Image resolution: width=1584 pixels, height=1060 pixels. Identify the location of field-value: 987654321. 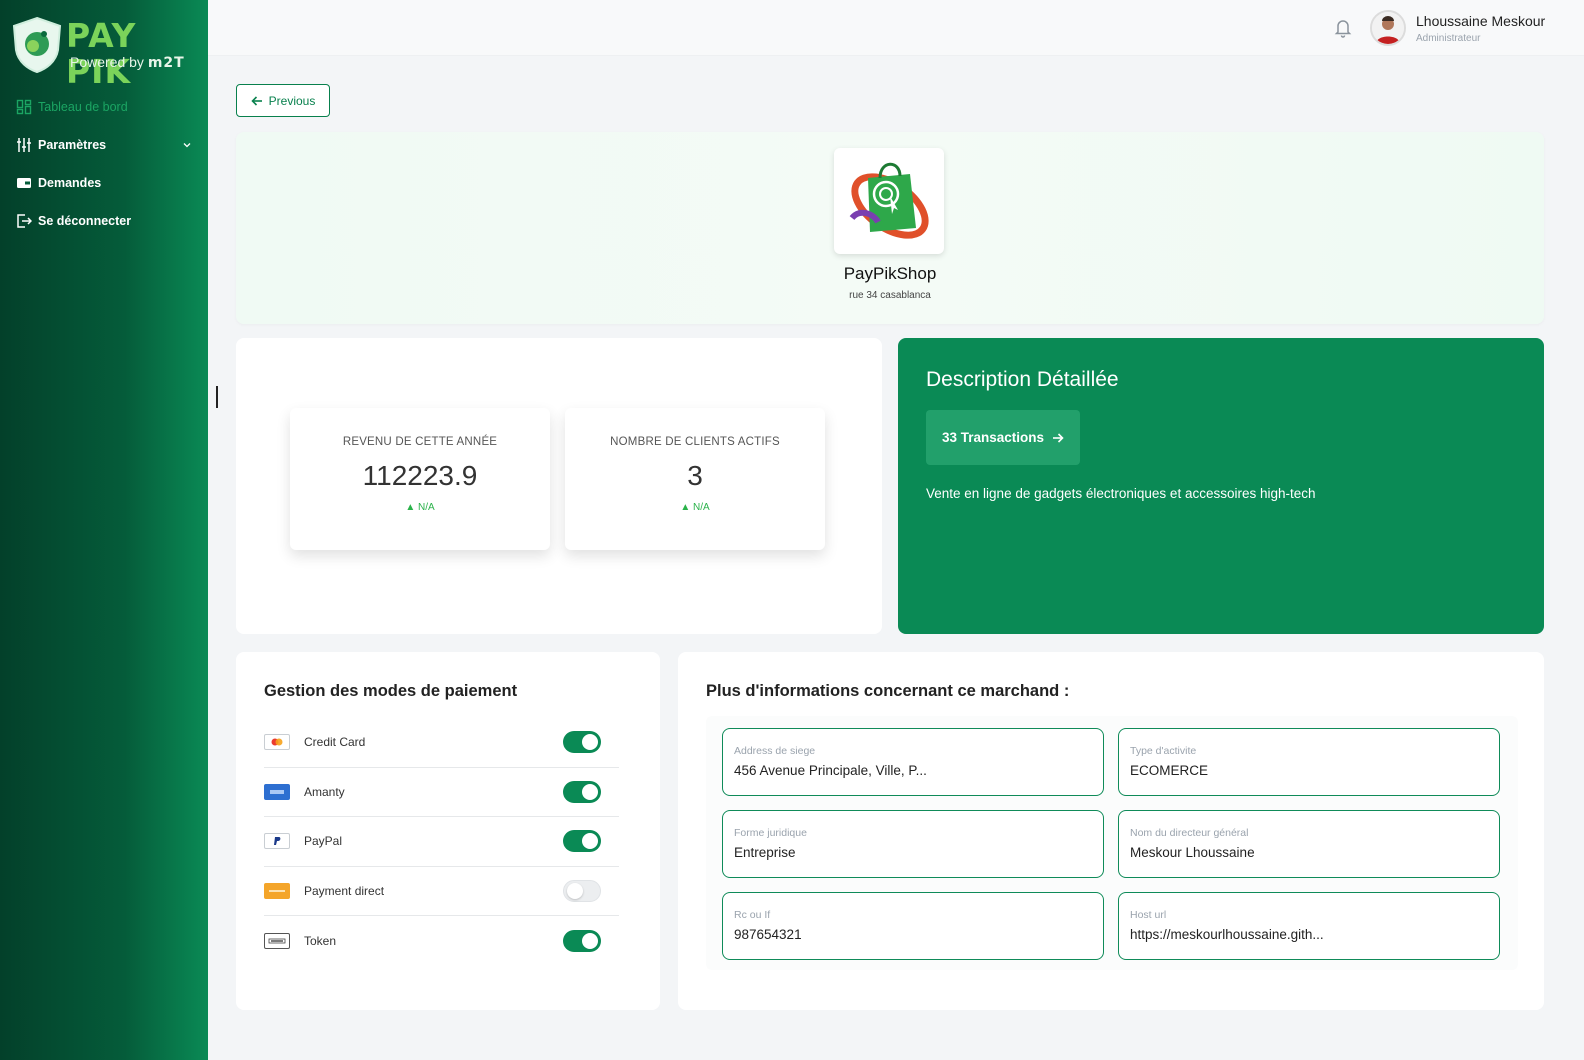
(768, 934).